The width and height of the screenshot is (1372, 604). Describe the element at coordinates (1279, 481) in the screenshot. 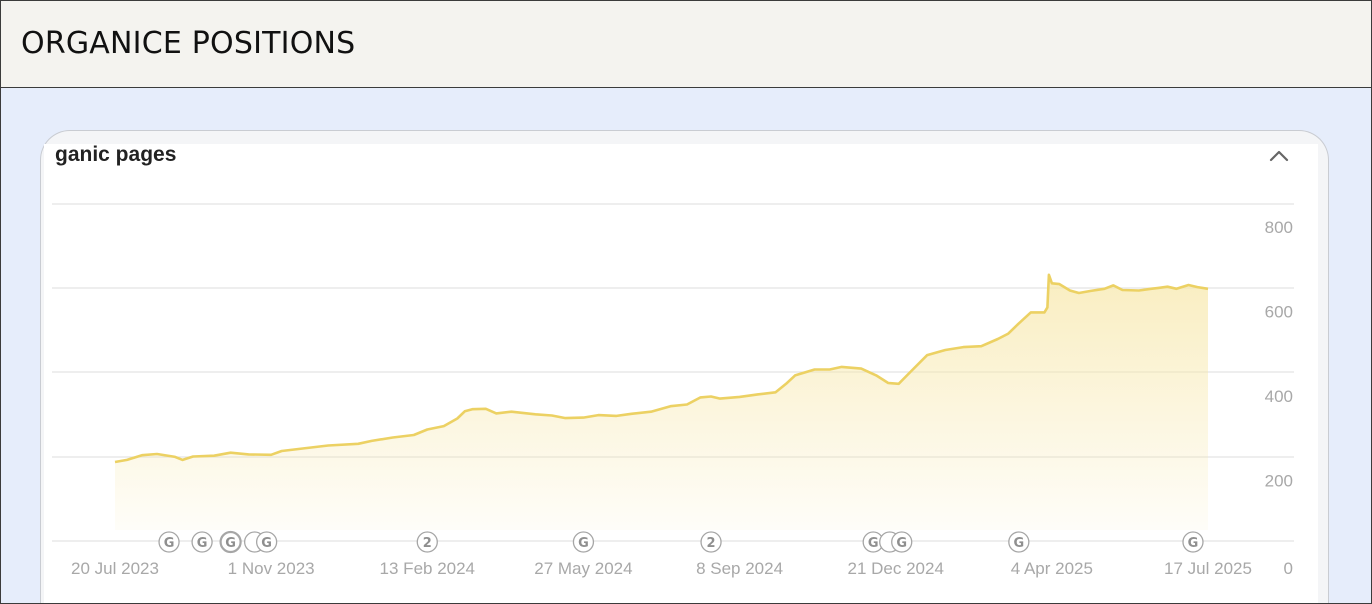

I see `y-tick-label: 200` at that location.